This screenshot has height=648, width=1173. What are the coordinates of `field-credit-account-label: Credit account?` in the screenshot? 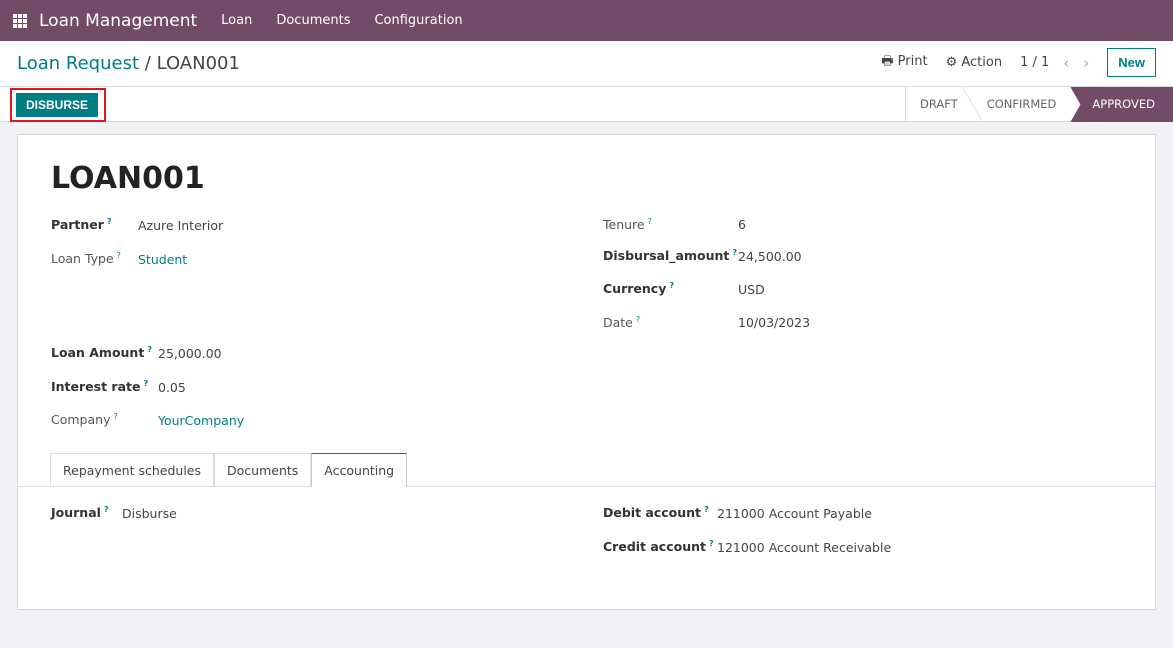 It's located at (658, 547).